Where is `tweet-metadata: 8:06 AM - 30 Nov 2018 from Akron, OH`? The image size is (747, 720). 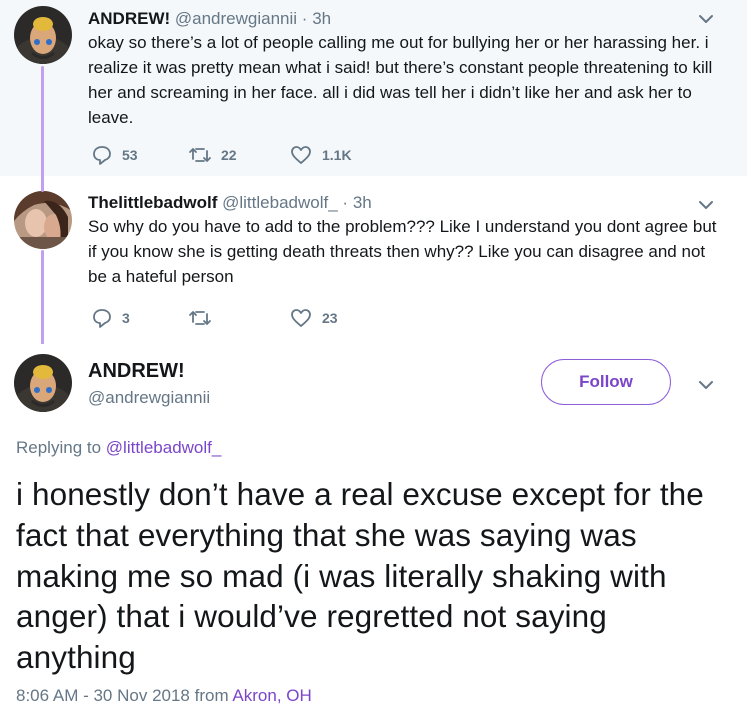
tweet-metadata: 8:06 AM - 30 Nov 2018 from Akron, OH is located at coordinates (164, 696).